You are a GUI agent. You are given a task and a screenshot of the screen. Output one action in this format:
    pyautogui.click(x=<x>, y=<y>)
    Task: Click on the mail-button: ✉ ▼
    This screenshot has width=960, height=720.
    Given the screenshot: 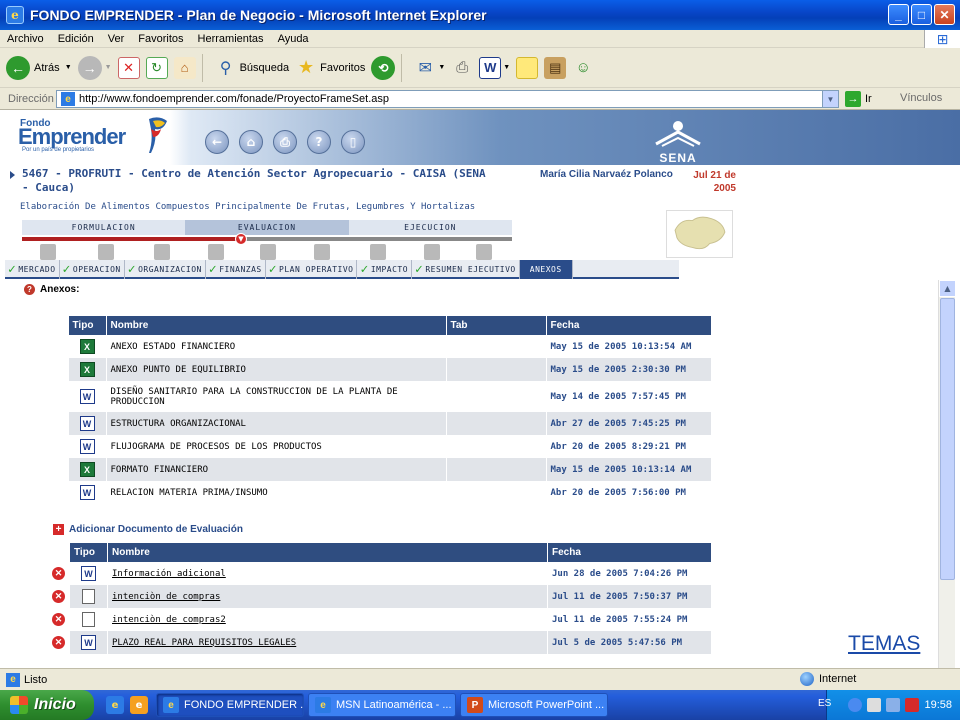 What is the action you would take?
    pyautogui.click(x=430, y=68)
    